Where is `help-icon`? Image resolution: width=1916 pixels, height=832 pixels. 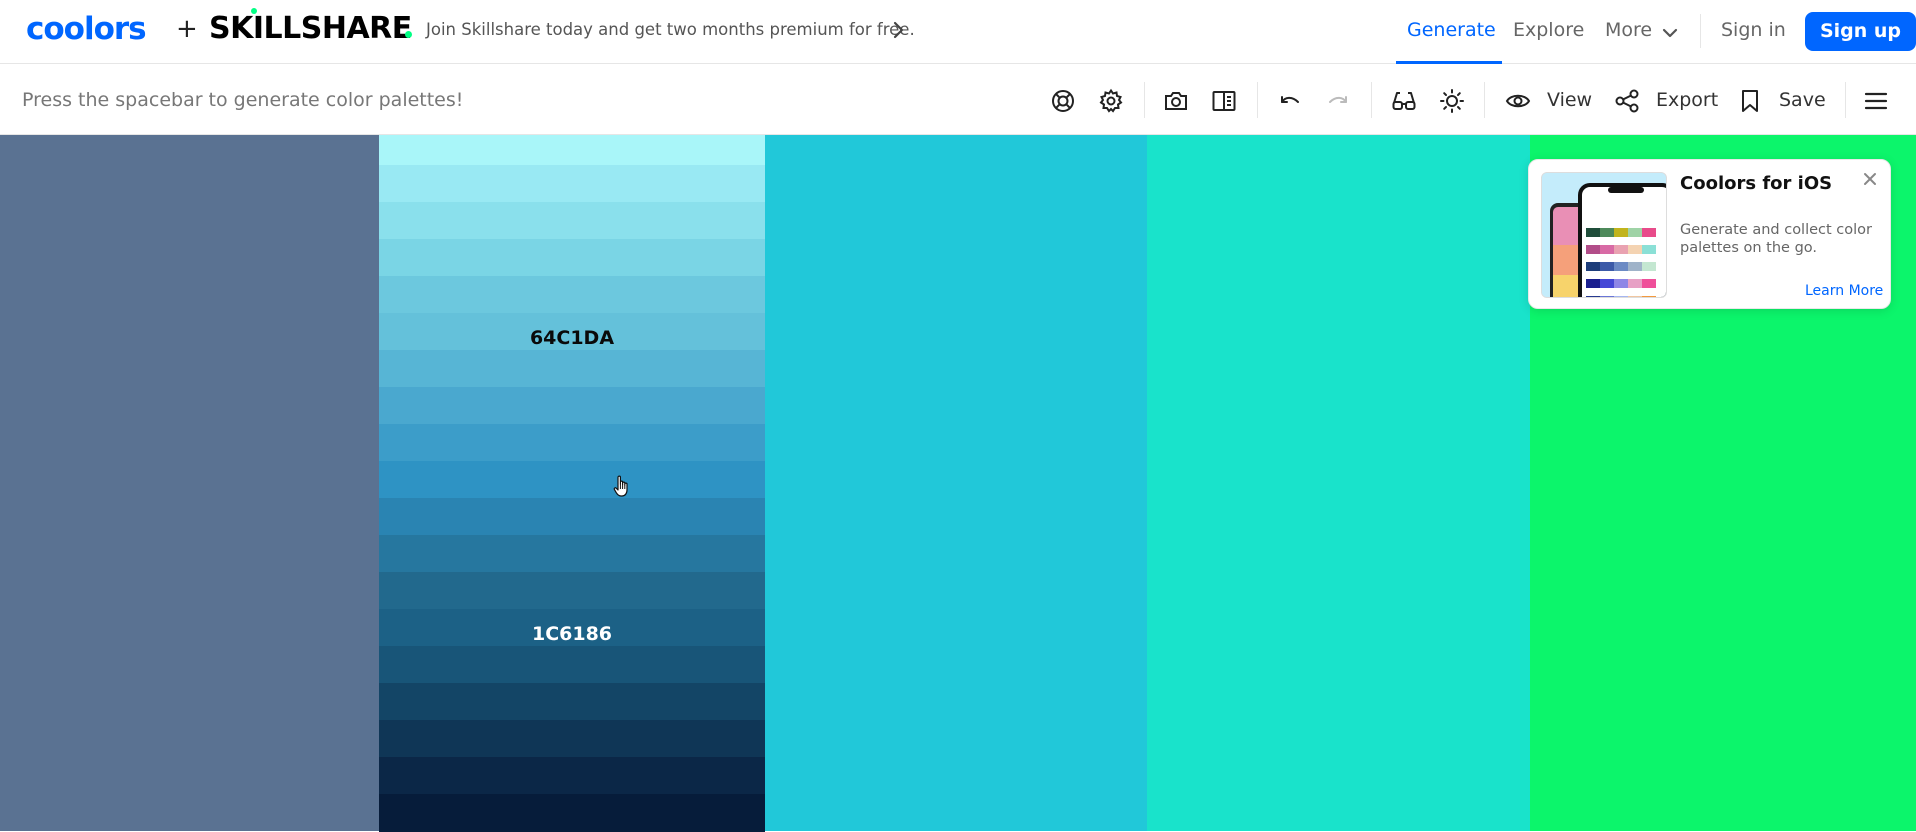
help-icon is located at coordinates (1063, 101).